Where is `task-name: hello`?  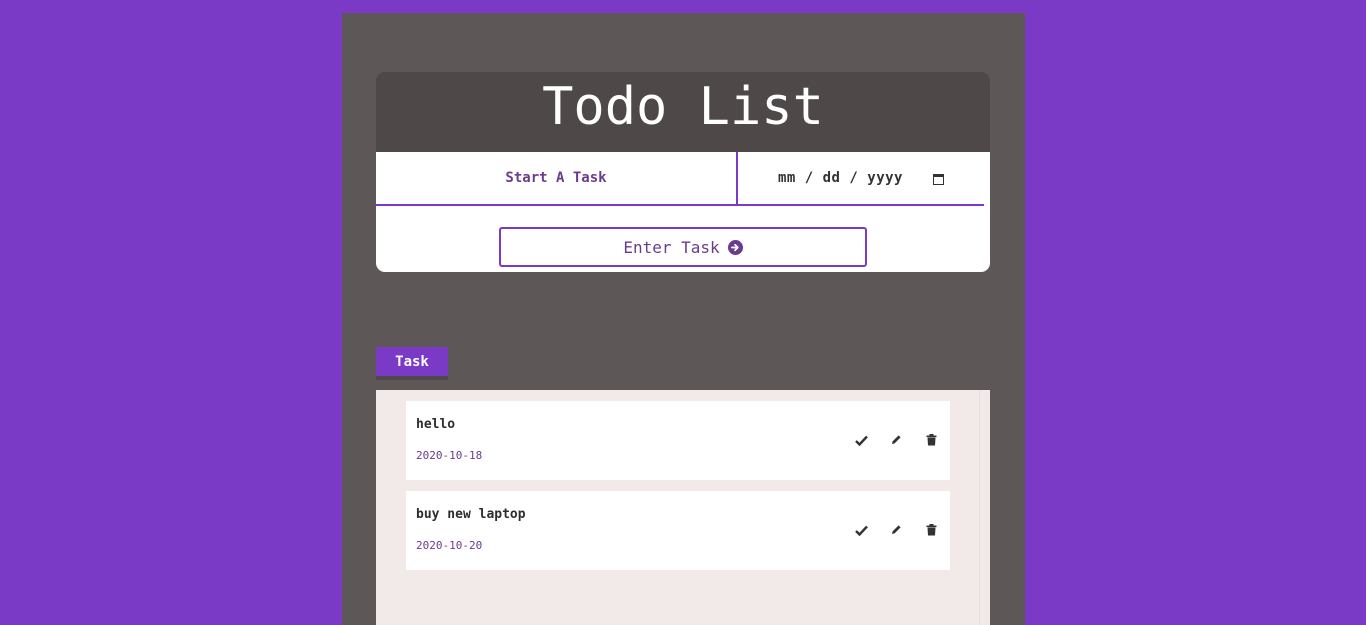
task-name: hello is located at coordinates (436, 424).